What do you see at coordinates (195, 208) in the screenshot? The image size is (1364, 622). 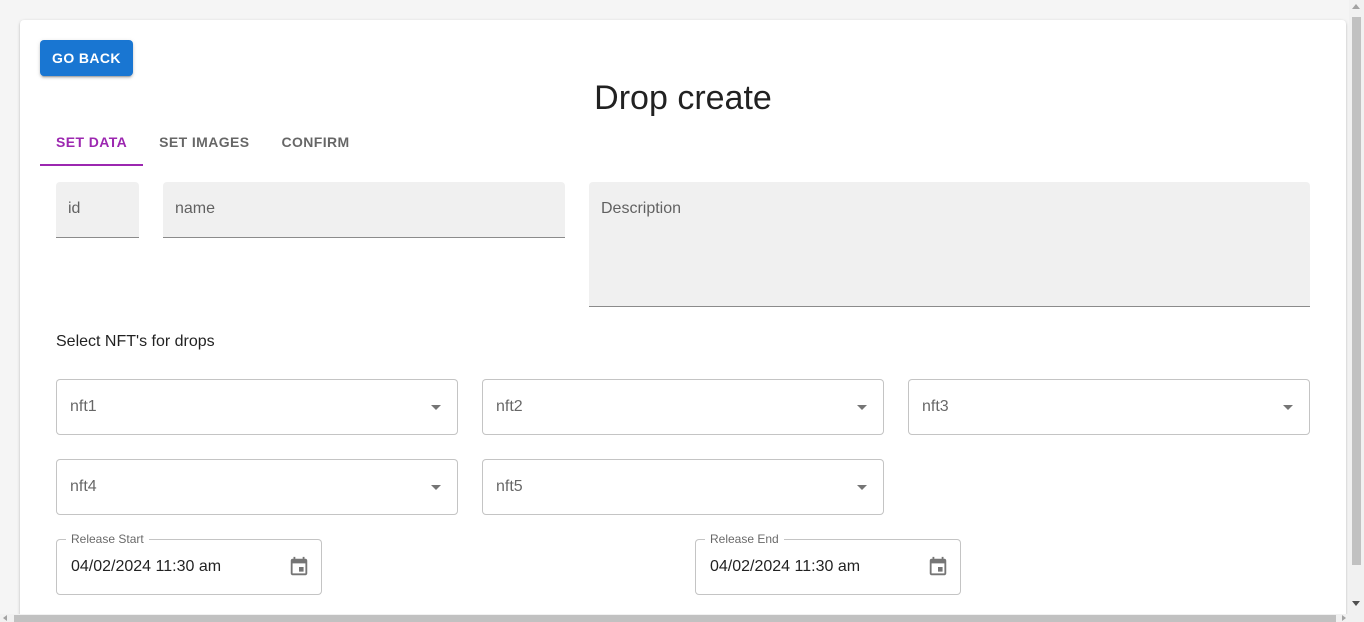 I see `name-field-placeholder: name` at bounding box center [195, 208].